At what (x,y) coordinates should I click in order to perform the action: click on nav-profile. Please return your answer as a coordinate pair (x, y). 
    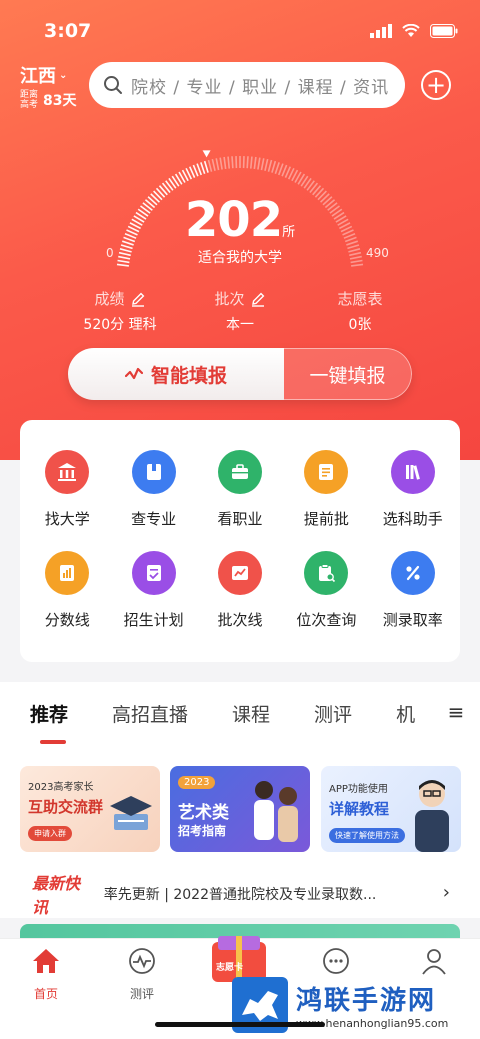
    Looking at the image, I should click on (434, 963).